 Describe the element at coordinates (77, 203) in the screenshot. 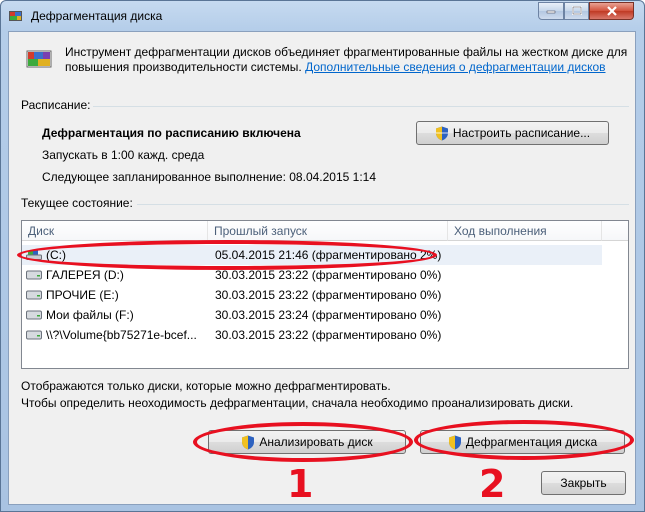

I see `current-state-group-label: Текущее состояние:` at that location.